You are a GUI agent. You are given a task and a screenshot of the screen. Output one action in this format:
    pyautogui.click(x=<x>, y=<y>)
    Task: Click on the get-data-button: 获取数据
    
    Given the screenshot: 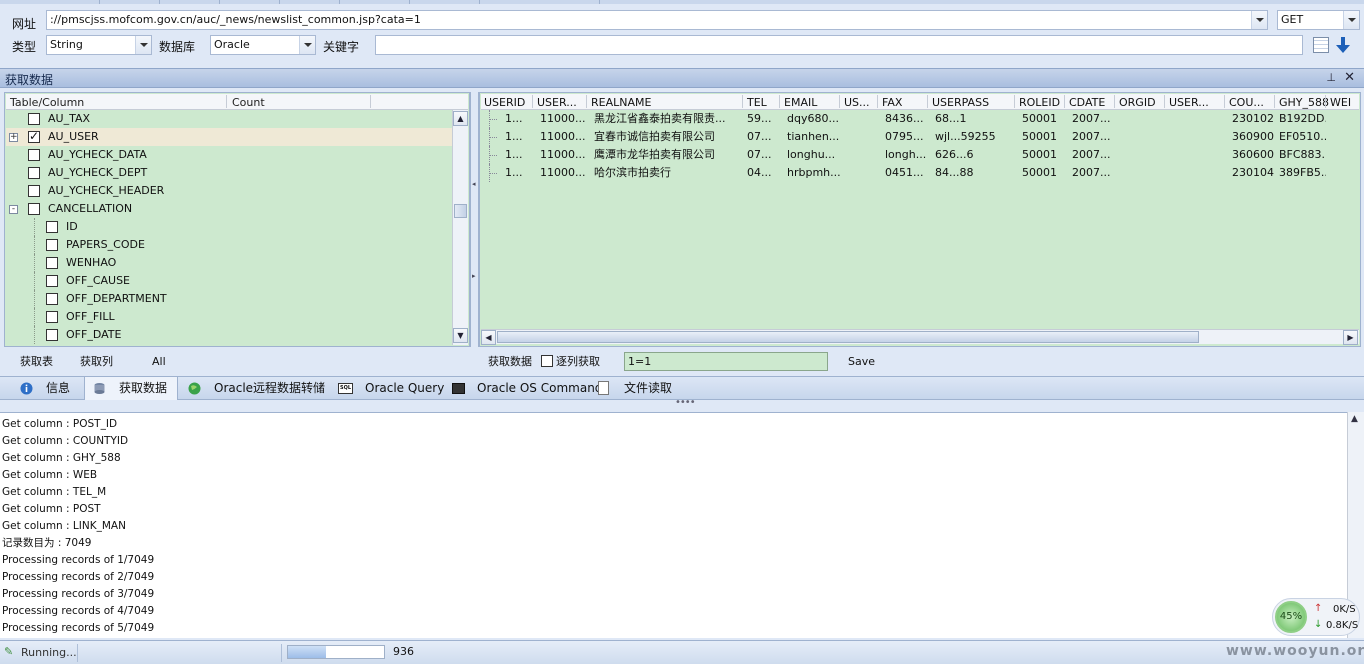 What is the action you would take?
    pyautogui.click(x=510, y=362)
    